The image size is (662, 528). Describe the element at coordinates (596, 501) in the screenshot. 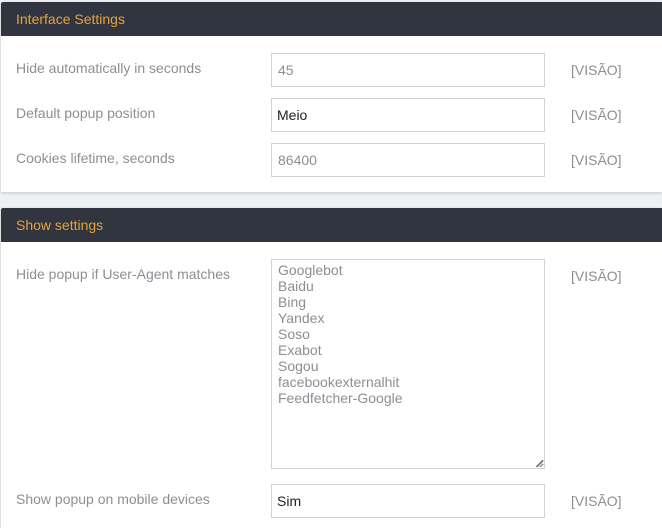

I see `mobile-devices-scope: [VISÃO]` at that location.